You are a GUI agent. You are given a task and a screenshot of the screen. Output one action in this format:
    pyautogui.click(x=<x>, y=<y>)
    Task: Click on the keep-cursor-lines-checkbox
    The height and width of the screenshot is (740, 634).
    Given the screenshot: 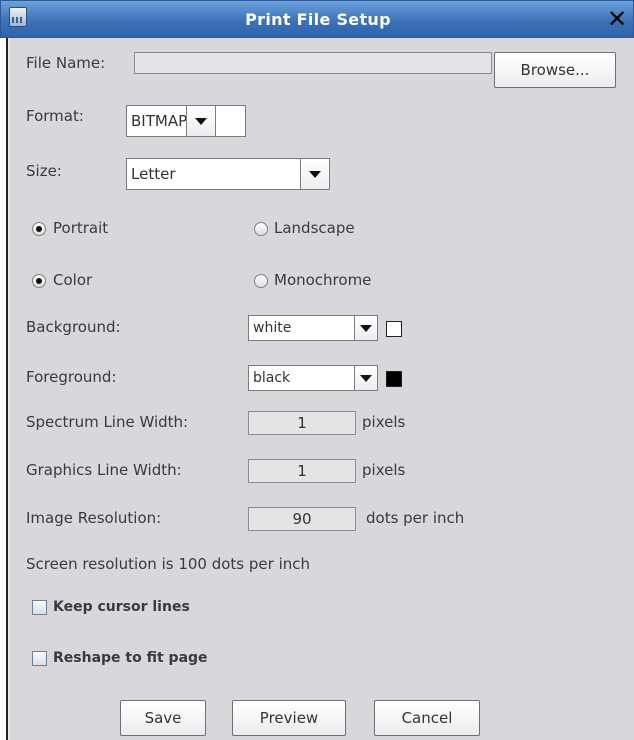 What is the action you would take?
    pyautogui.click(x=39, y=607)
    